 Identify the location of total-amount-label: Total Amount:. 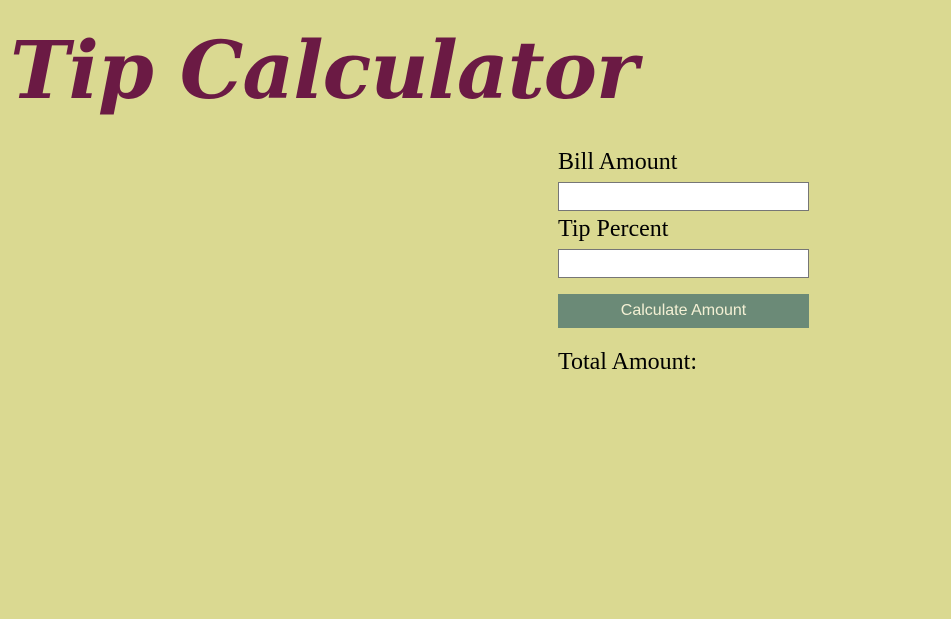
(627, 362).